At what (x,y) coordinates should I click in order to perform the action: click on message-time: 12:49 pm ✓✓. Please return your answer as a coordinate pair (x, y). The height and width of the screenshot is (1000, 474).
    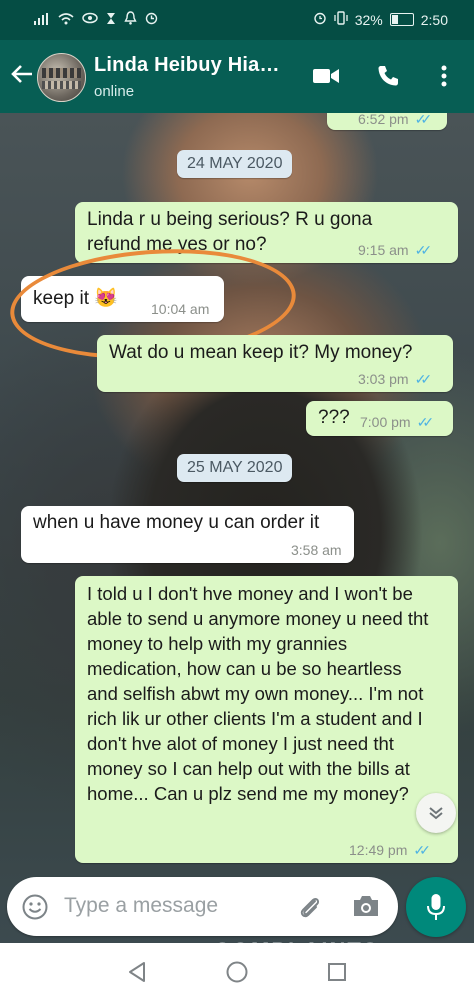
    Looking at the image, I should click on (390, 850).